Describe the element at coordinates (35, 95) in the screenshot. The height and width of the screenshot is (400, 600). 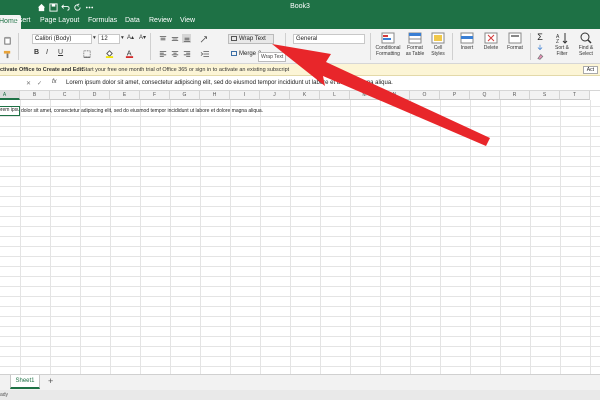
I see `column-header-b: B` at that location.